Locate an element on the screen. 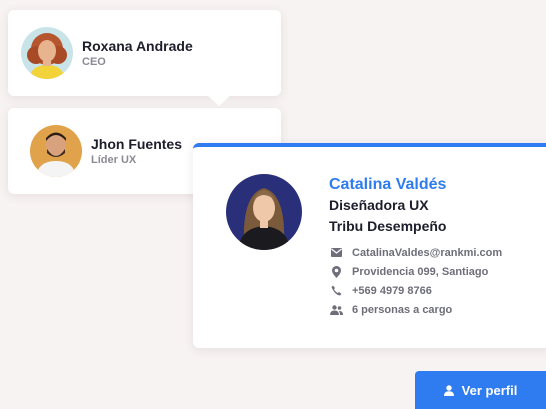  address-row: Providencia 099, Santiago is located at coordinates (415, 271).